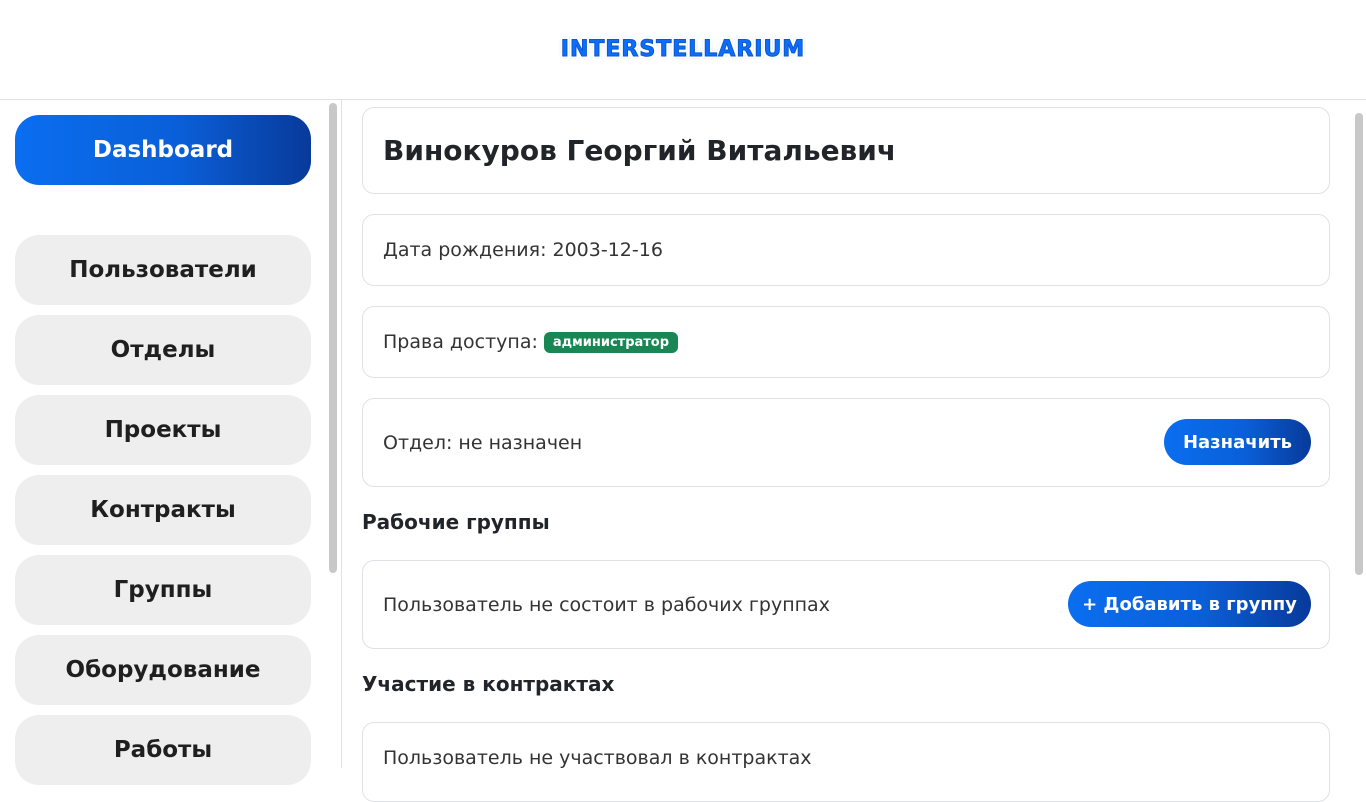  Describe the element at coordinates (163, 590) in the screenshot. I see `sidebar-item-groups: Группы` at that location.